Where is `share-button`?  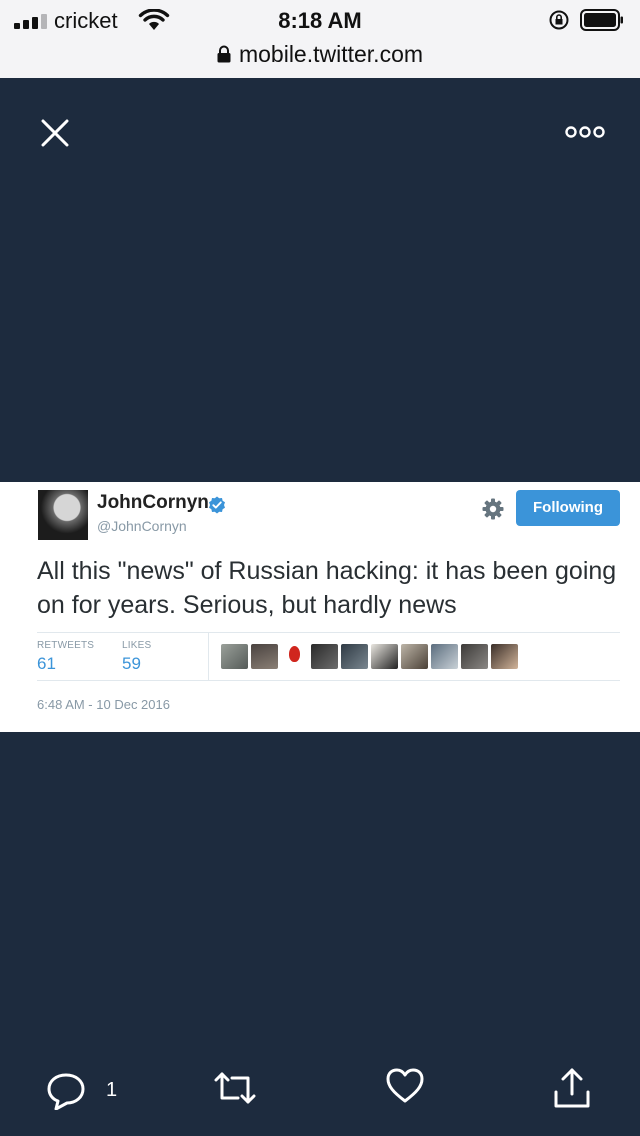
share-button is located at coordinates (572, 1091).